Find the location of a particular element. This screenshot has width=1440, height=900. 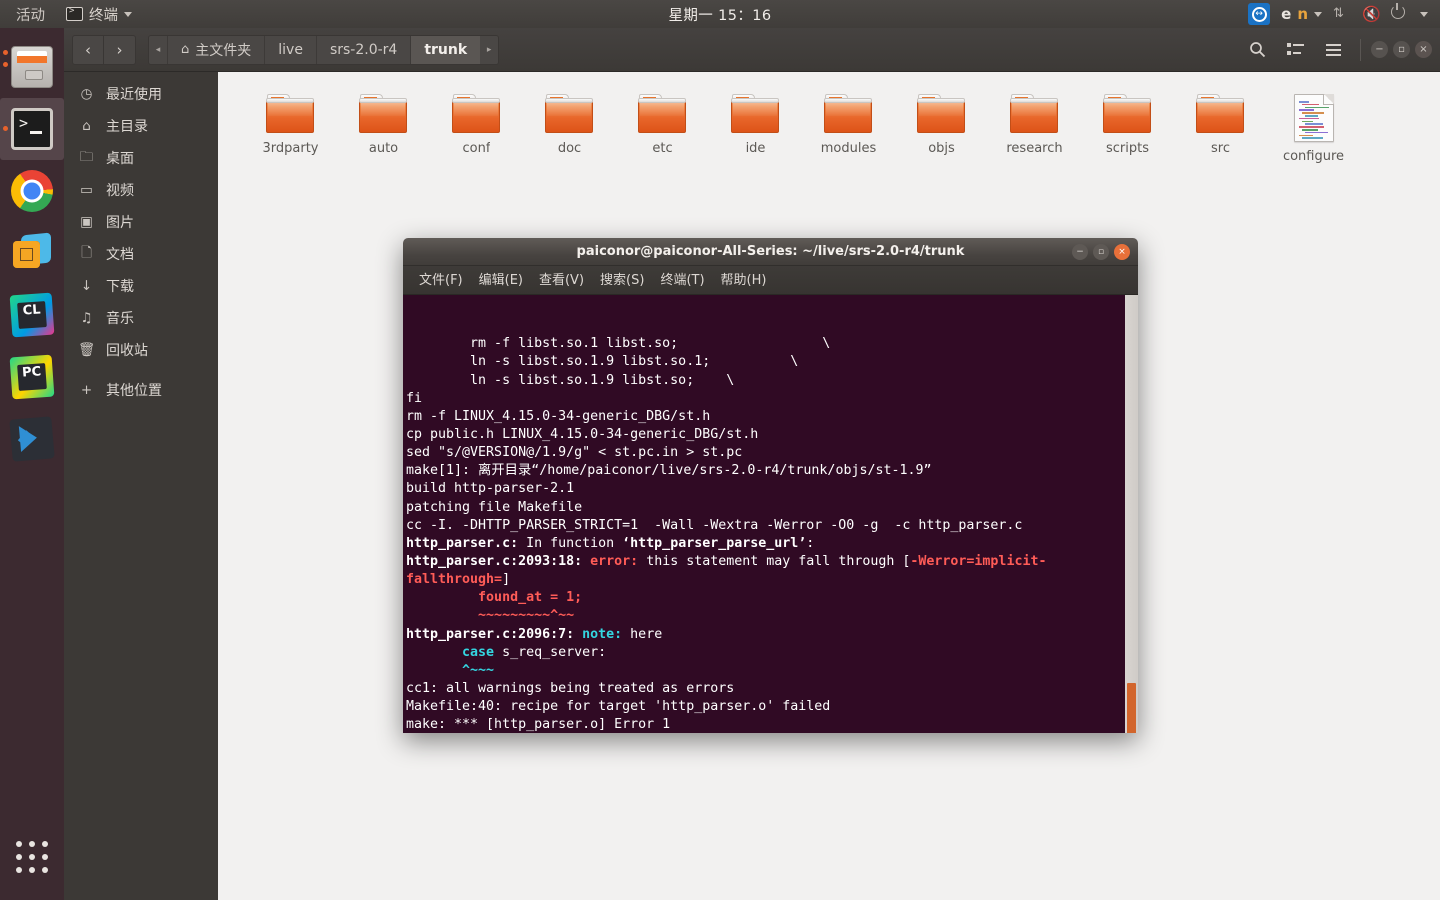

folder-item: objs is located at coordinates (941, 127).